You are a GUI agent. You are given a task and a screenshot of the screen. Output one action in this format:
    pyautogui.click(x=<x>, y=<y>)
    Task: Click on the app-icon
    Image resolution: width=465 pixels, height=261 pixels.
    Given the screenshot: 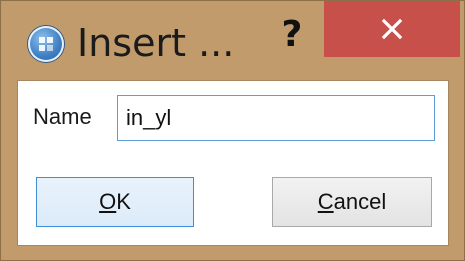 What is the action you would take?
    pyautogui.click(x=46, y=44)
    